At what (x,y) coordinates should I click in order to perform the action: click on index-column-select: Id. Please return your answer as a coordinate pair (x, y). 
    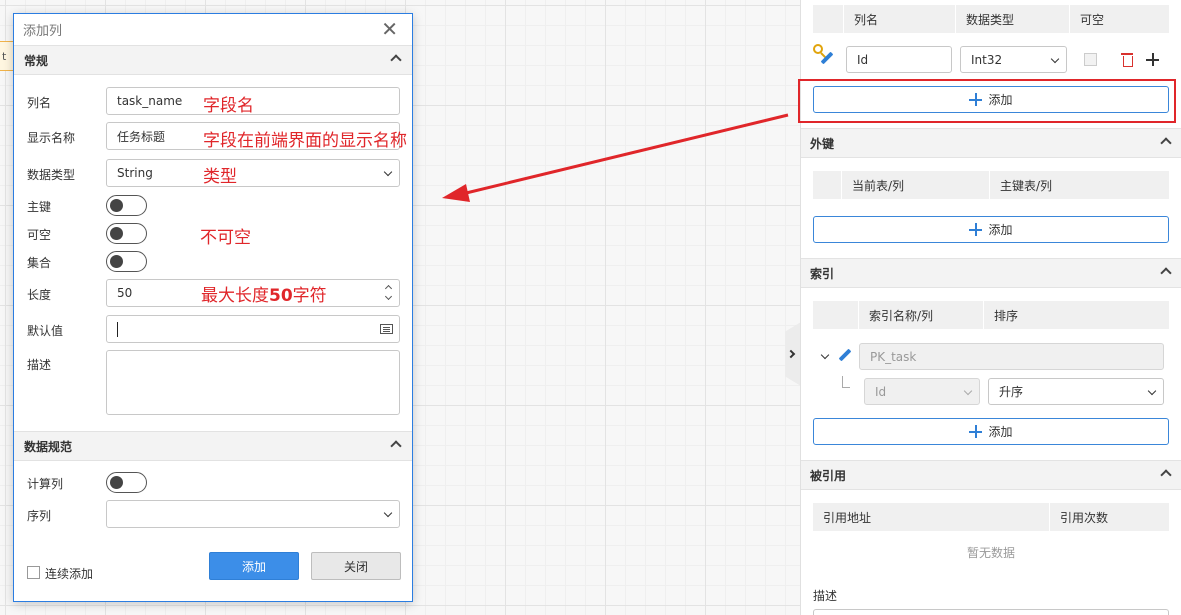
    Looking at the image, I should click on (922, 391).